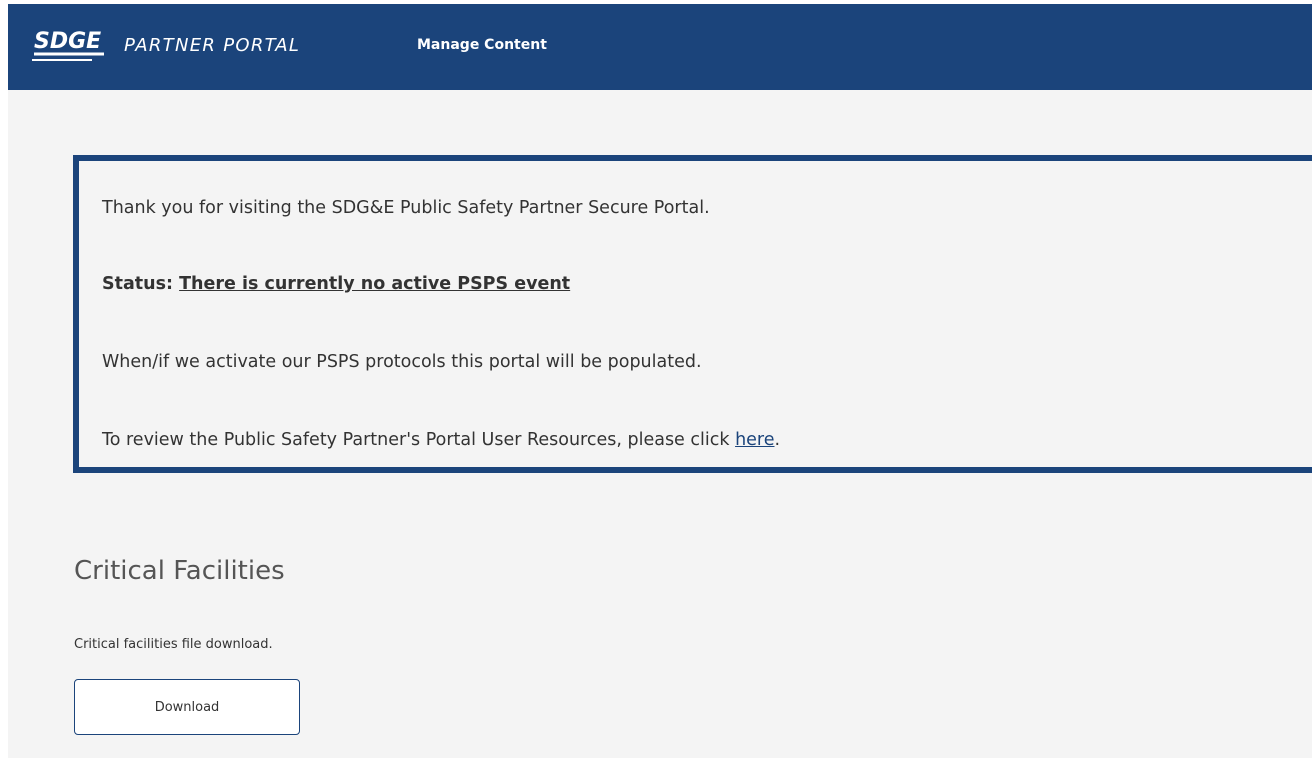 The height and width of the screenshot is (758, 1312). Describe the element at coordinates (212, 45) in the screenshot. I see `portal-title: PARTNER PORTAL` at that location.